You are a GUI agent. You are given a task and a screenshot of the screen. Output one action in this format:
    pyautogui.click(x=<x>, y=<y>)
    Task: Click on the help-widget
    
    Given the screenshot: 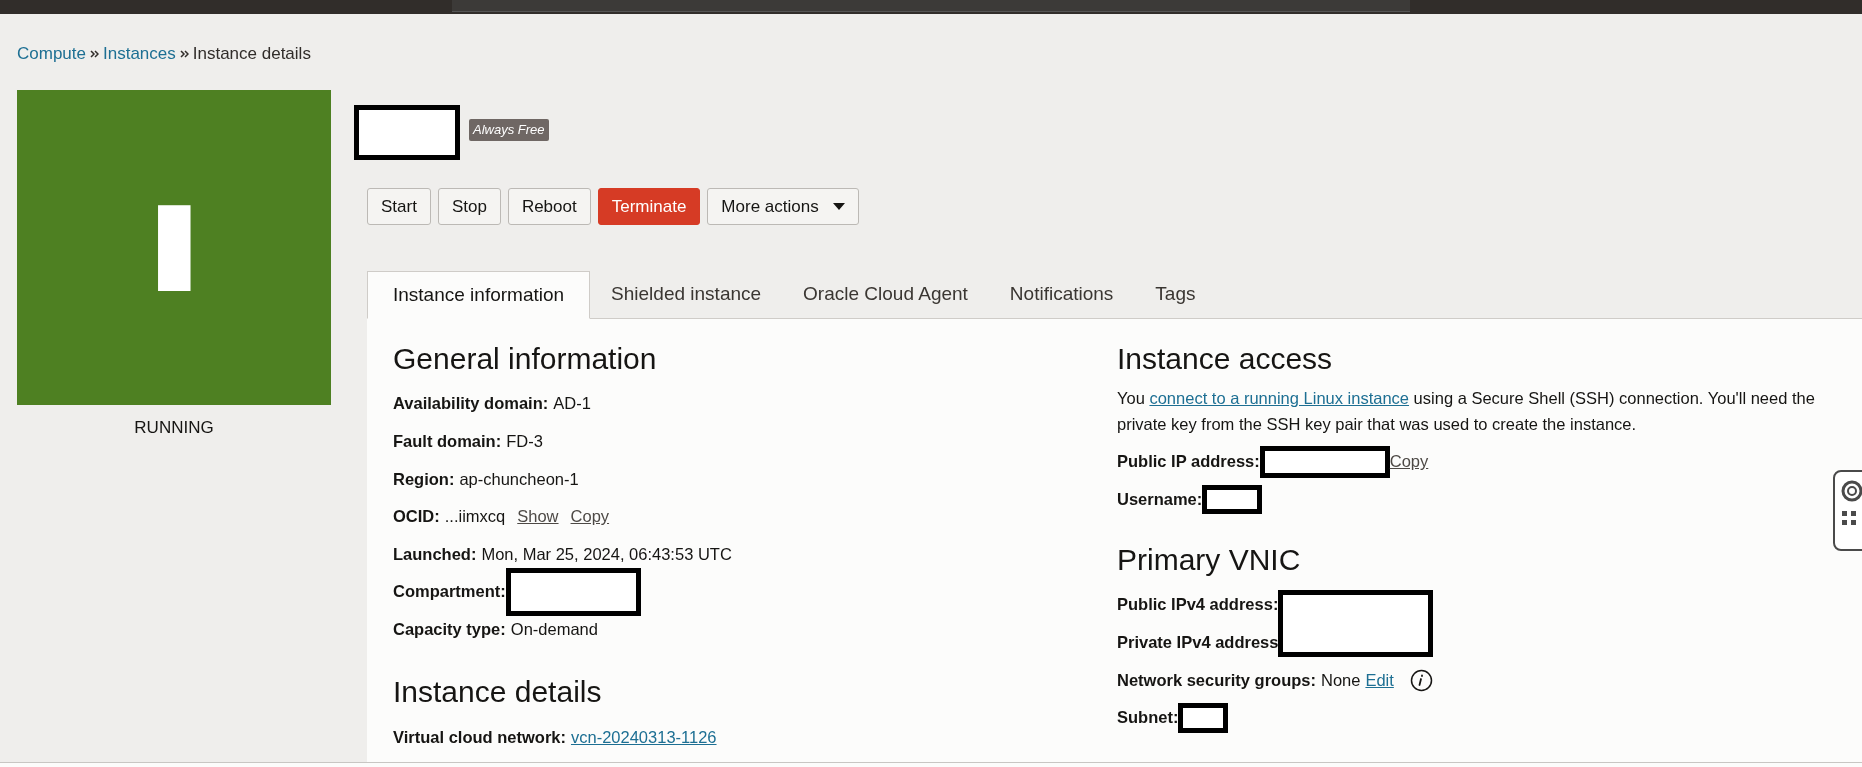 What is the action you would take?
    pyautogui.click(x=1847, y=510)
    